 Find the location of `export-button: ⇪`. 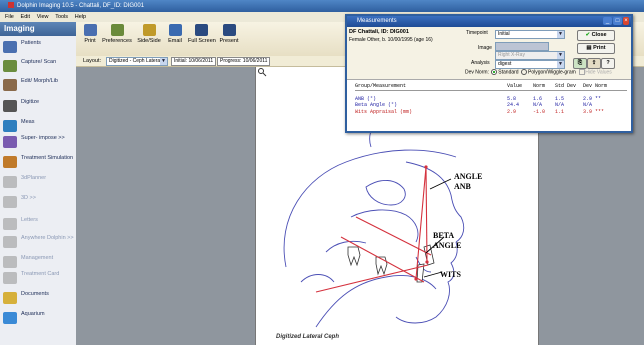

export-button: ⇪ is located at coordinates (594, 63).